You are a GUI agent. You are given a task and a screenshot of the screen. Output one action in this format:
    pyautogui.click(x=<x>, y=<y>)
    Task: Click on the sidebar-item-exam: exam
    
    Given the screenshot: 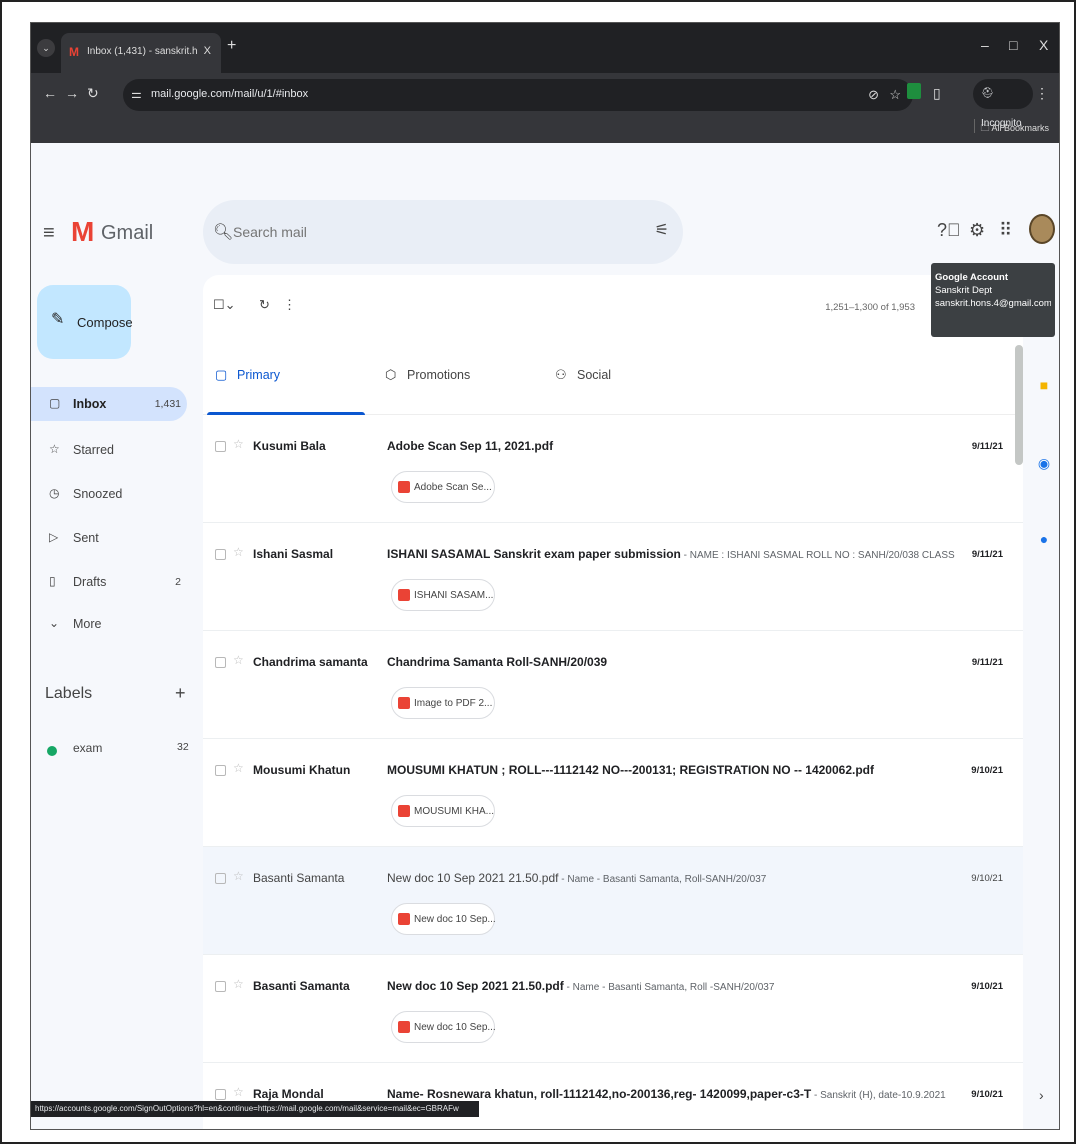 What is the action you would take?
    pyautogui.click(x=87, y=748)
    